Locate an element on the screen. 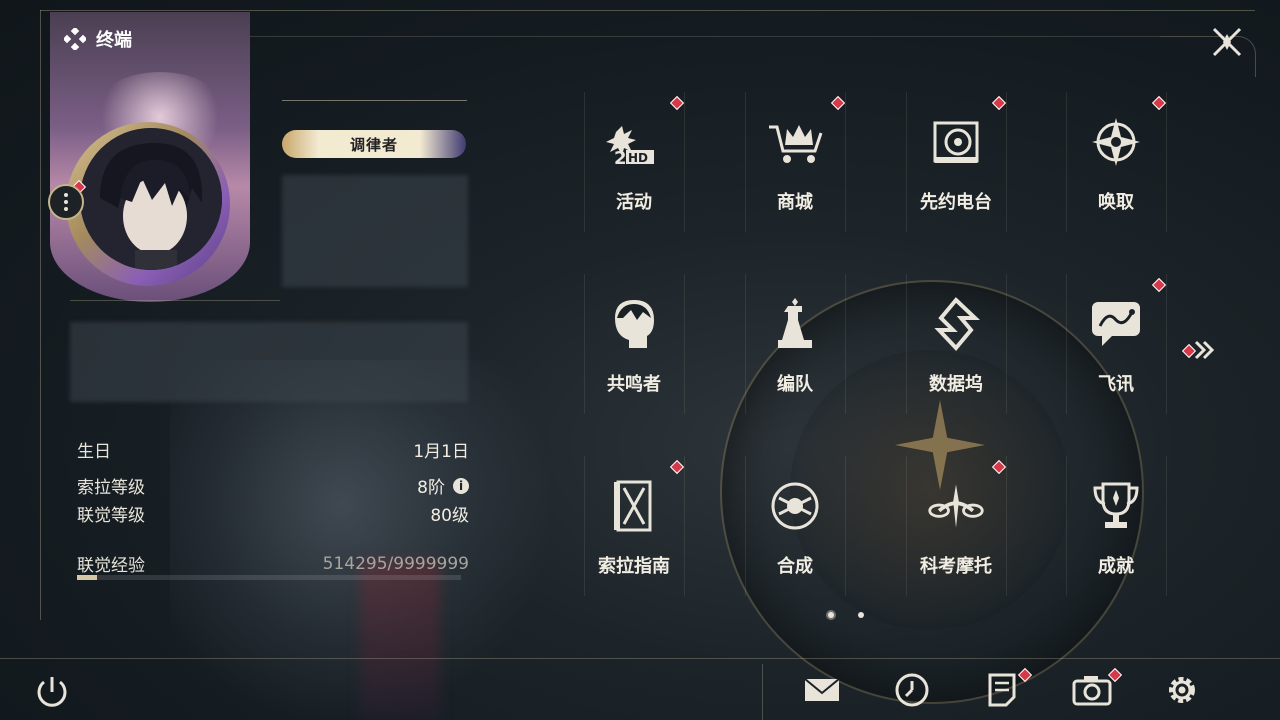  terminal-diamond-icon is located at coordinates (75, 39).